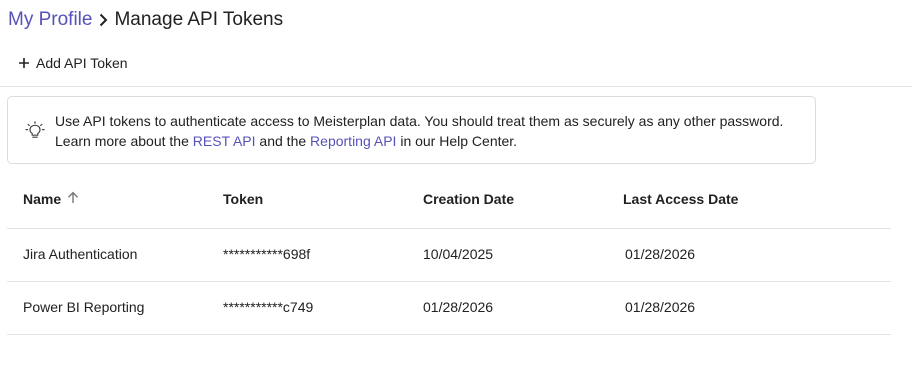 This screenshot has height=370, width=912. I want to click on plus-icon, so click(24, 63).